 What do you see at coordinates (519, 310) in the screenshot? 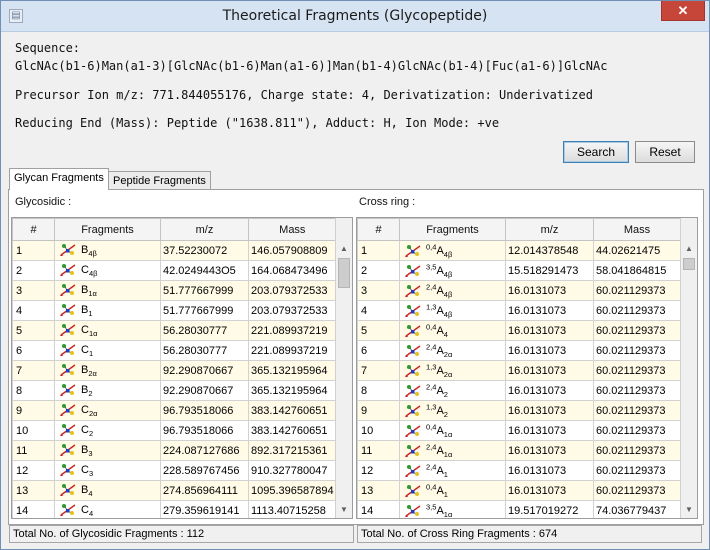
I see `table-row: 4 1,3A4β 16.0131073 60.021129373` at bounding box center [519, 310].